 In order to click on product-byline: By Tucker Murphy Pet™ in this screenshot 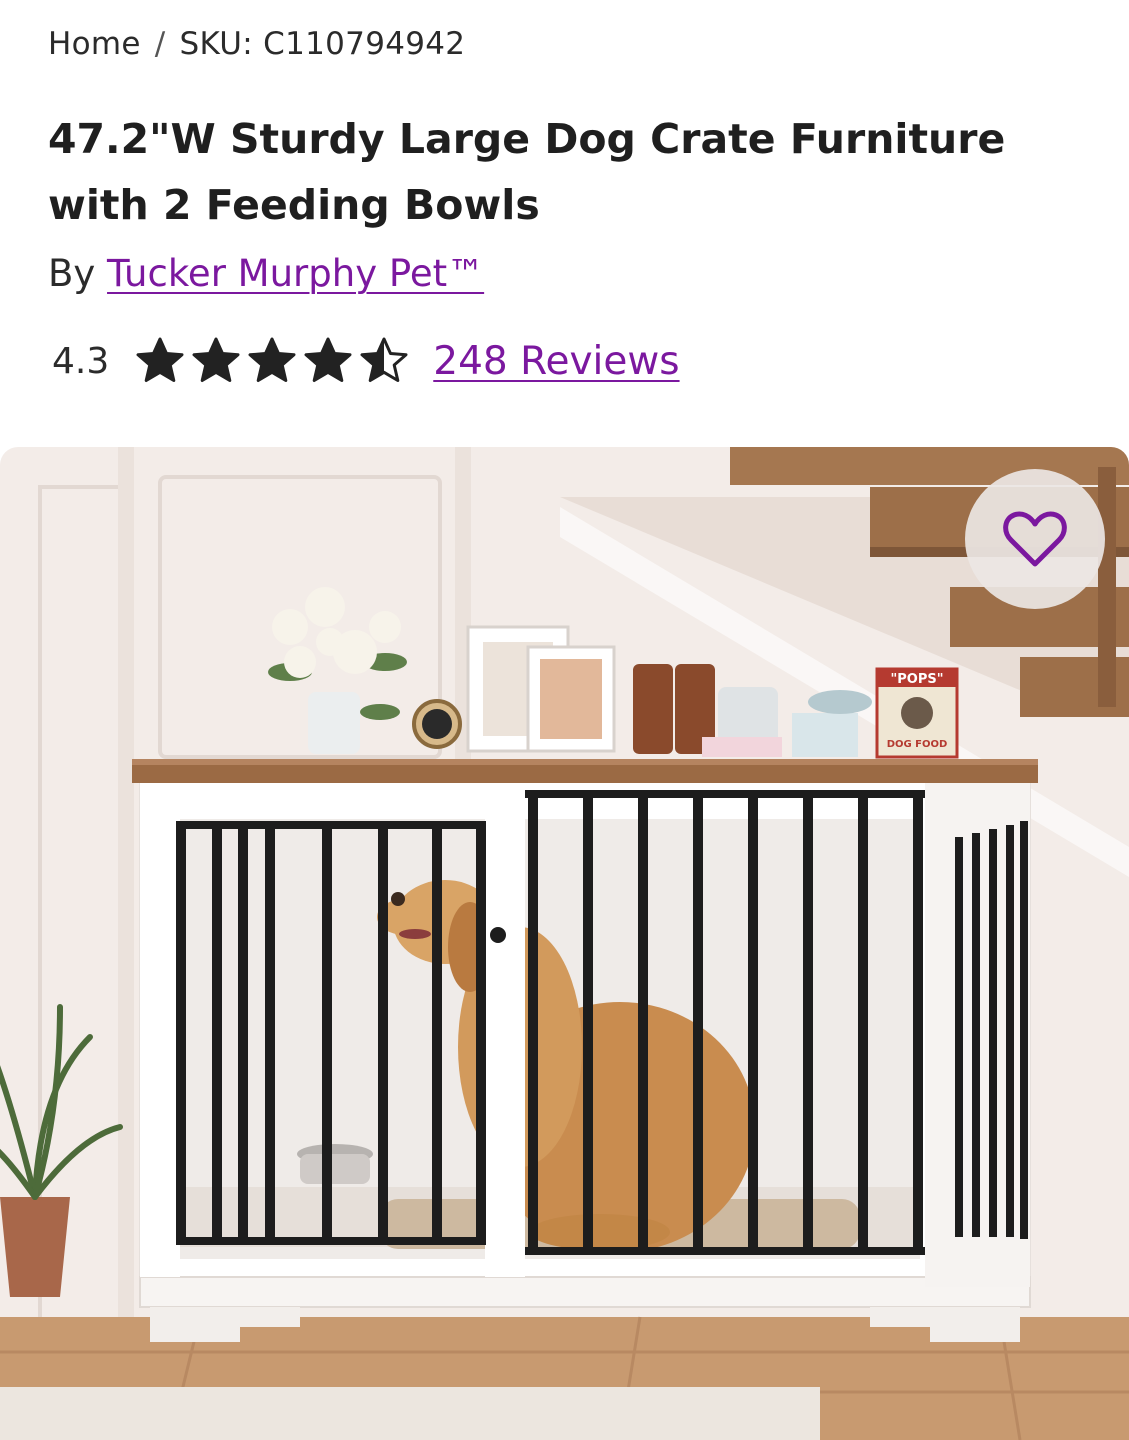, I will do `click(266, 273)`.